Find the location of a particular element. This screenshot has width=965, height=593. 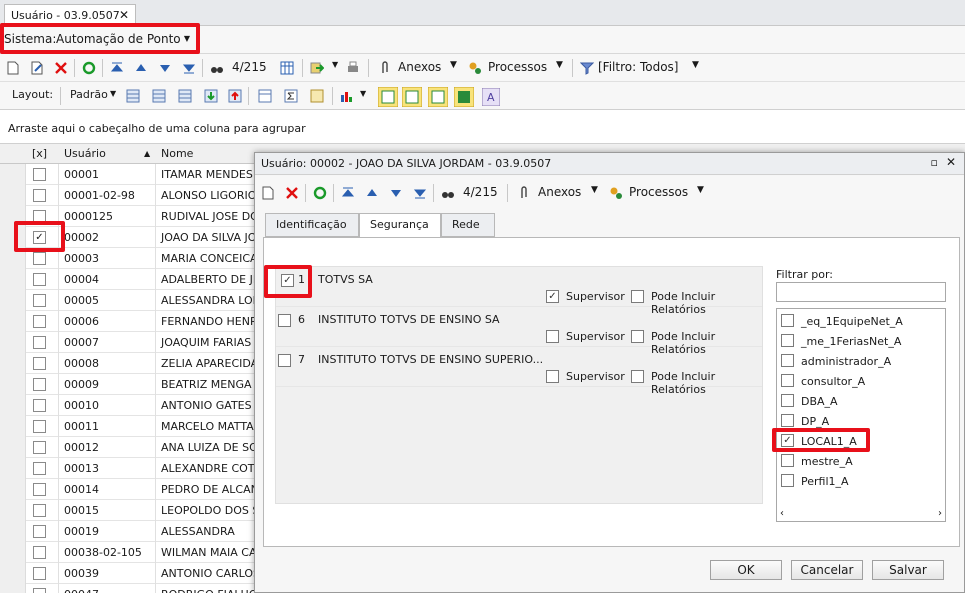

table-row: 00006 FERNANDO HENRIC is located at coordinates (127, 321).